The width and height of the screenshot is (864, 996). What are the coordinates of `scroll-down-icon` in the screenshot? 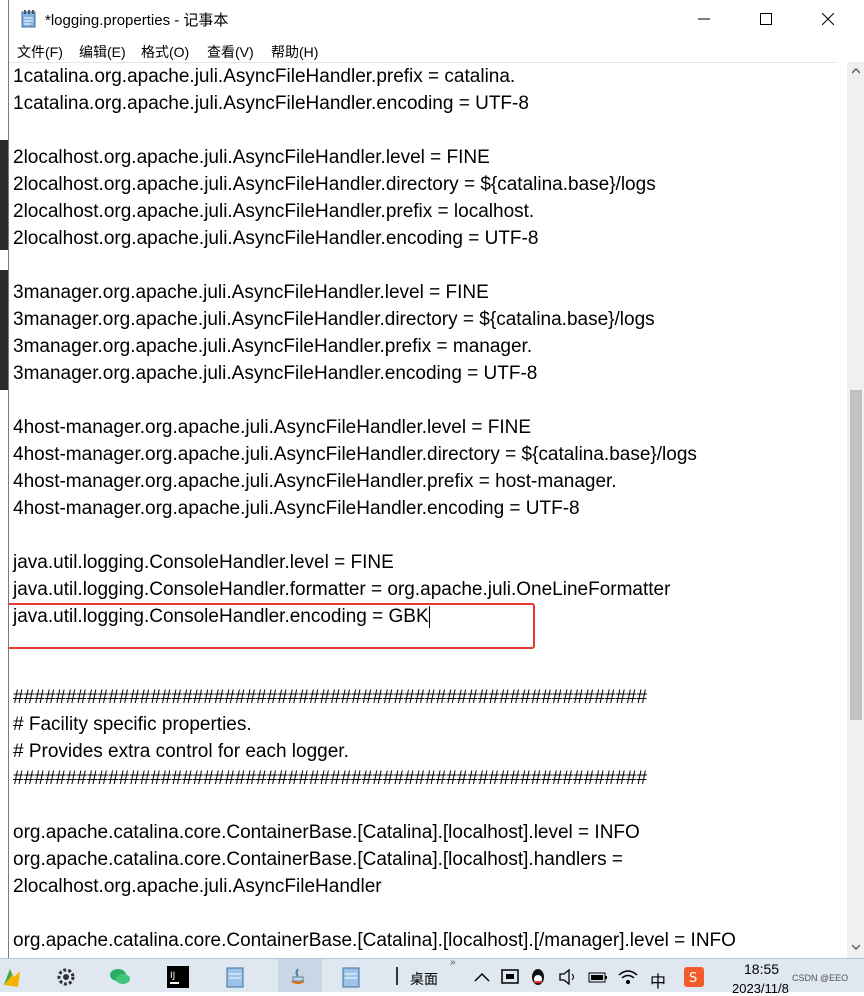 It's located at (856, 947).